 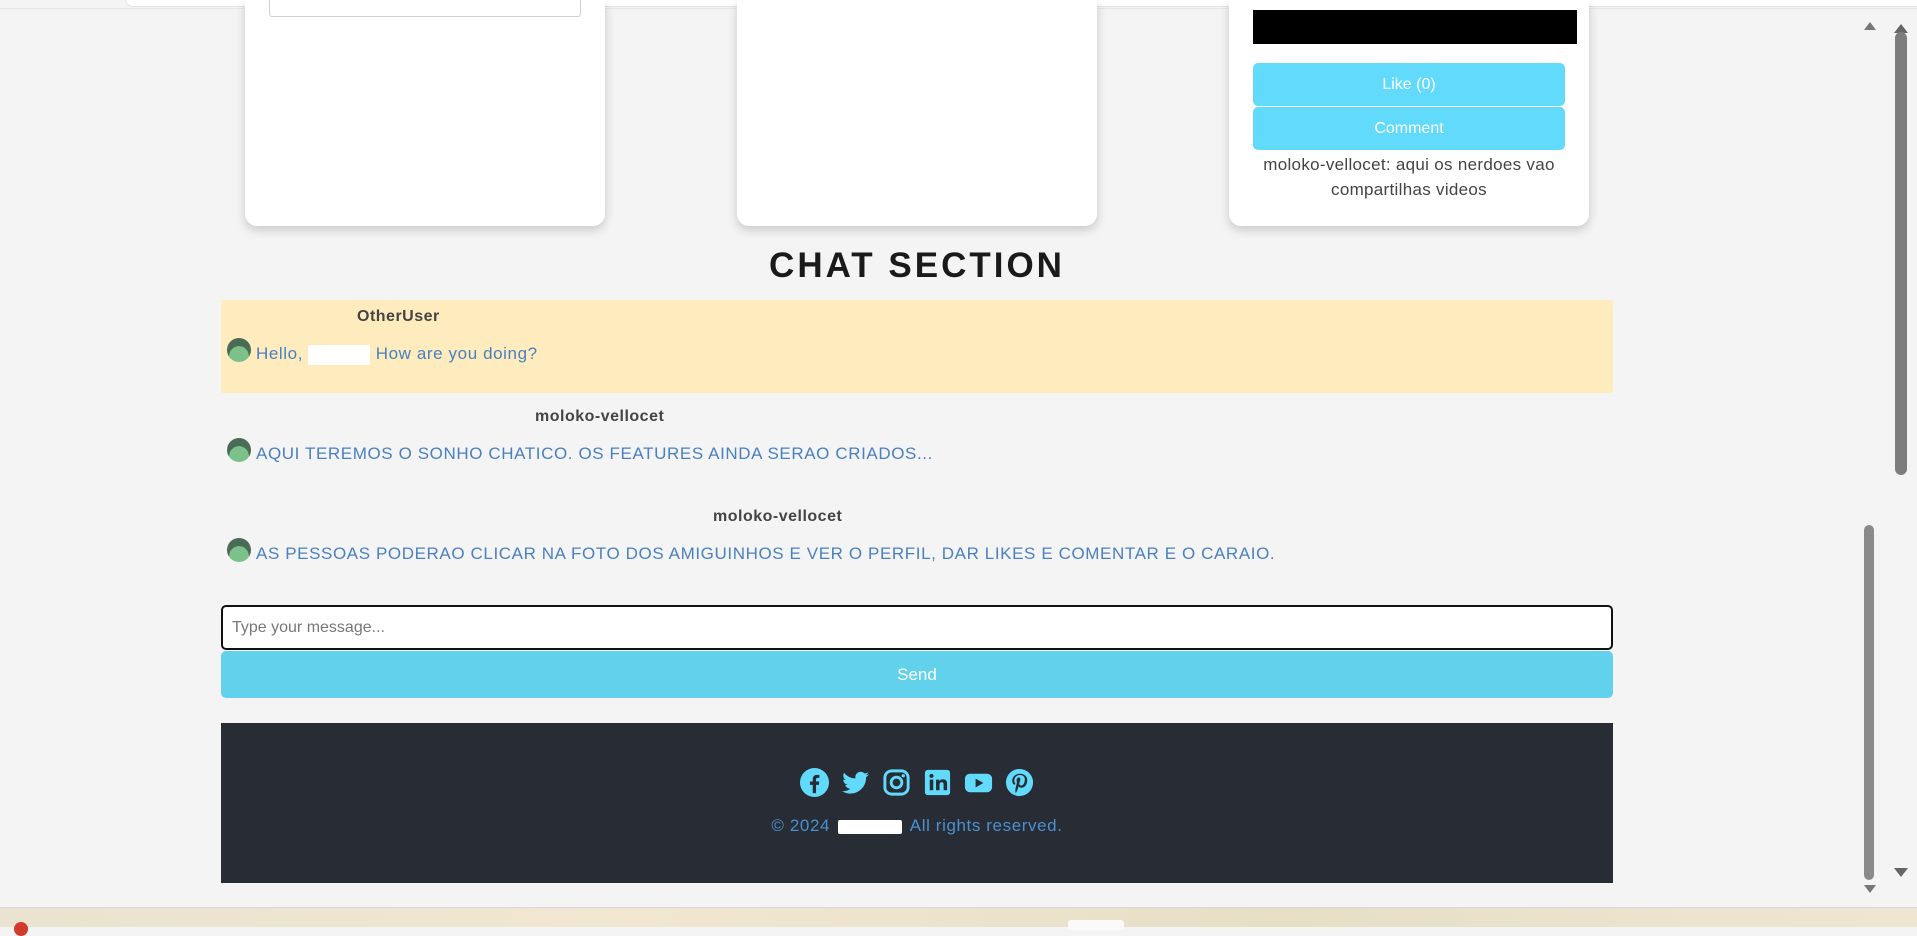 What do you see at coordinates (1870, 889) in the screenshot?
I see `scroll-down-arrow-icon` at bounding box center [1870, 889].